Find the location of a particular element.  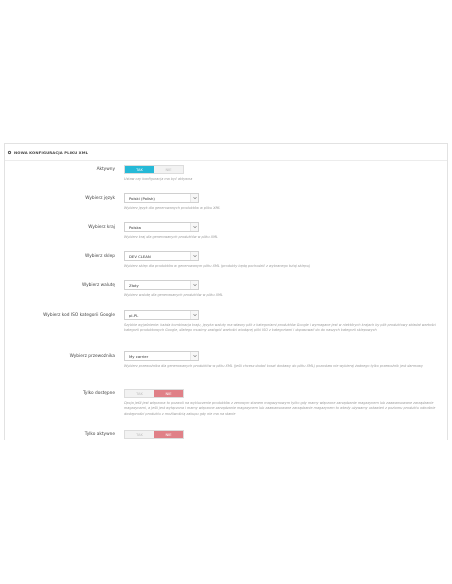

label-shop: Wybierz sklep is located at coordinates (100, 256).